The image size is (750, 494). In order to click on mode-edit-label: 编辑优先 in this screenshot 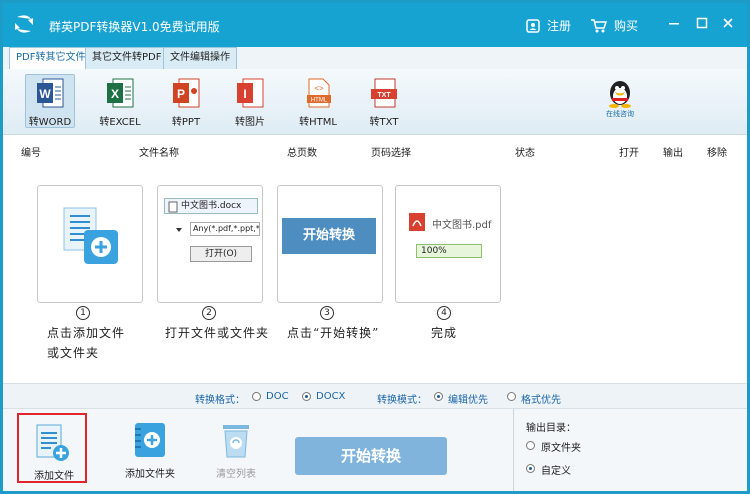, I will do `click(468, 400)`.